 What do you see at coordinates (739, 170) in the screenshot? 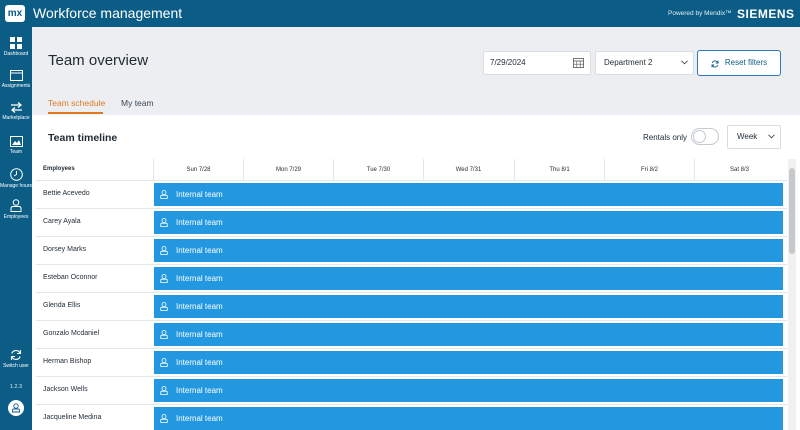
I see `day-column-header: Sat 8/3` at bounding box center [739, 170].